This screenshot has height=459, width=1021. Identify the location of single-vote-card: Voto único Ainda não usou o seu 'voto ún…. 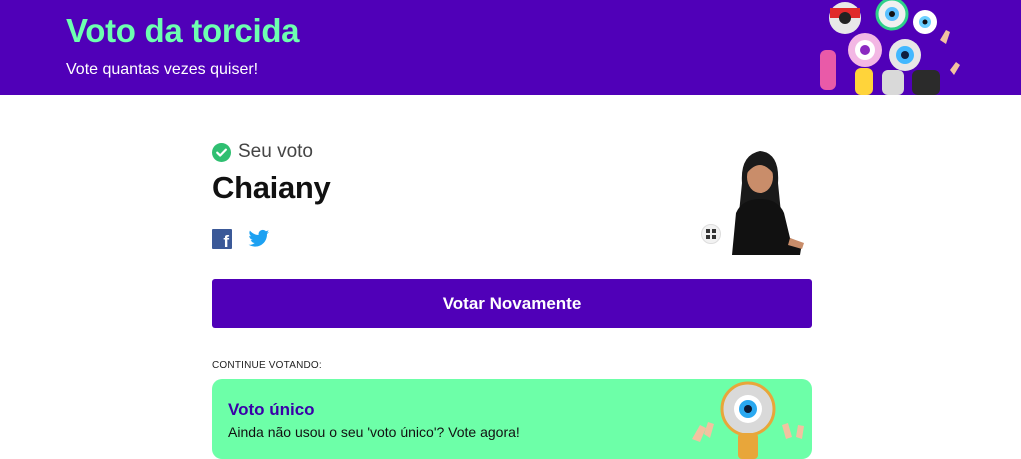
(512, 419).